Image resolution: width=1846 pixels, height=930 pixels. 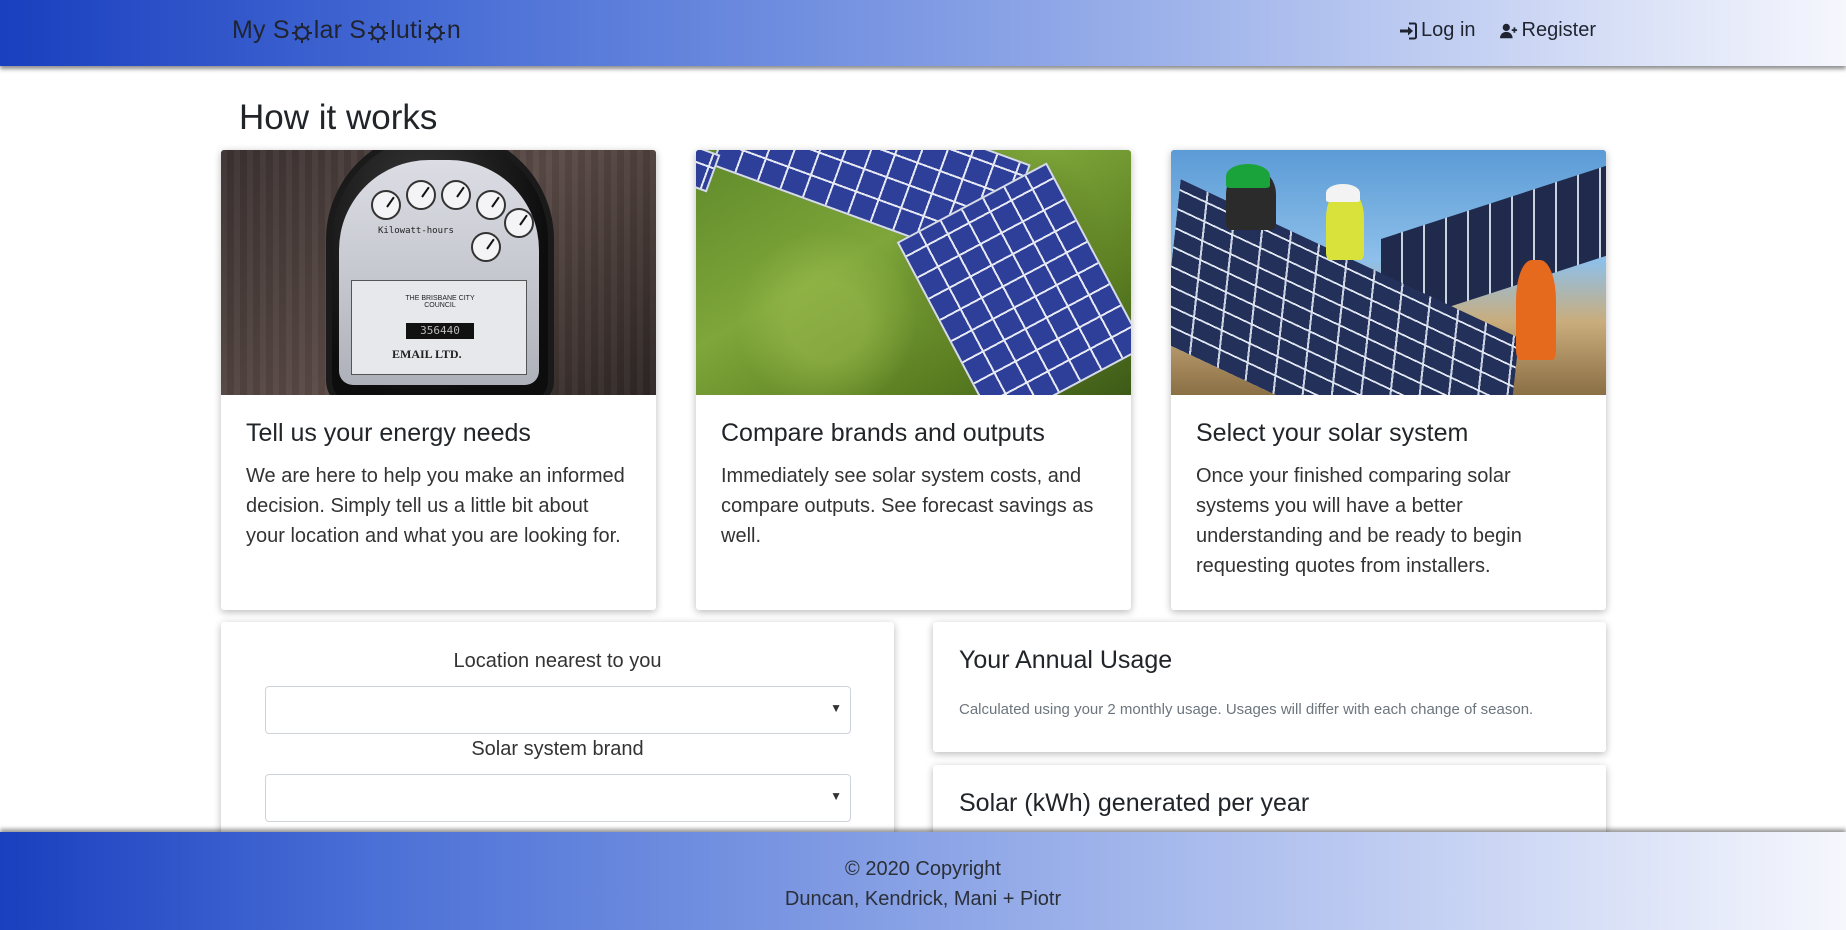 I want to click on meter-council-text: THE BRISBANE CITY COUNCIL, so click(x=440, y=302).